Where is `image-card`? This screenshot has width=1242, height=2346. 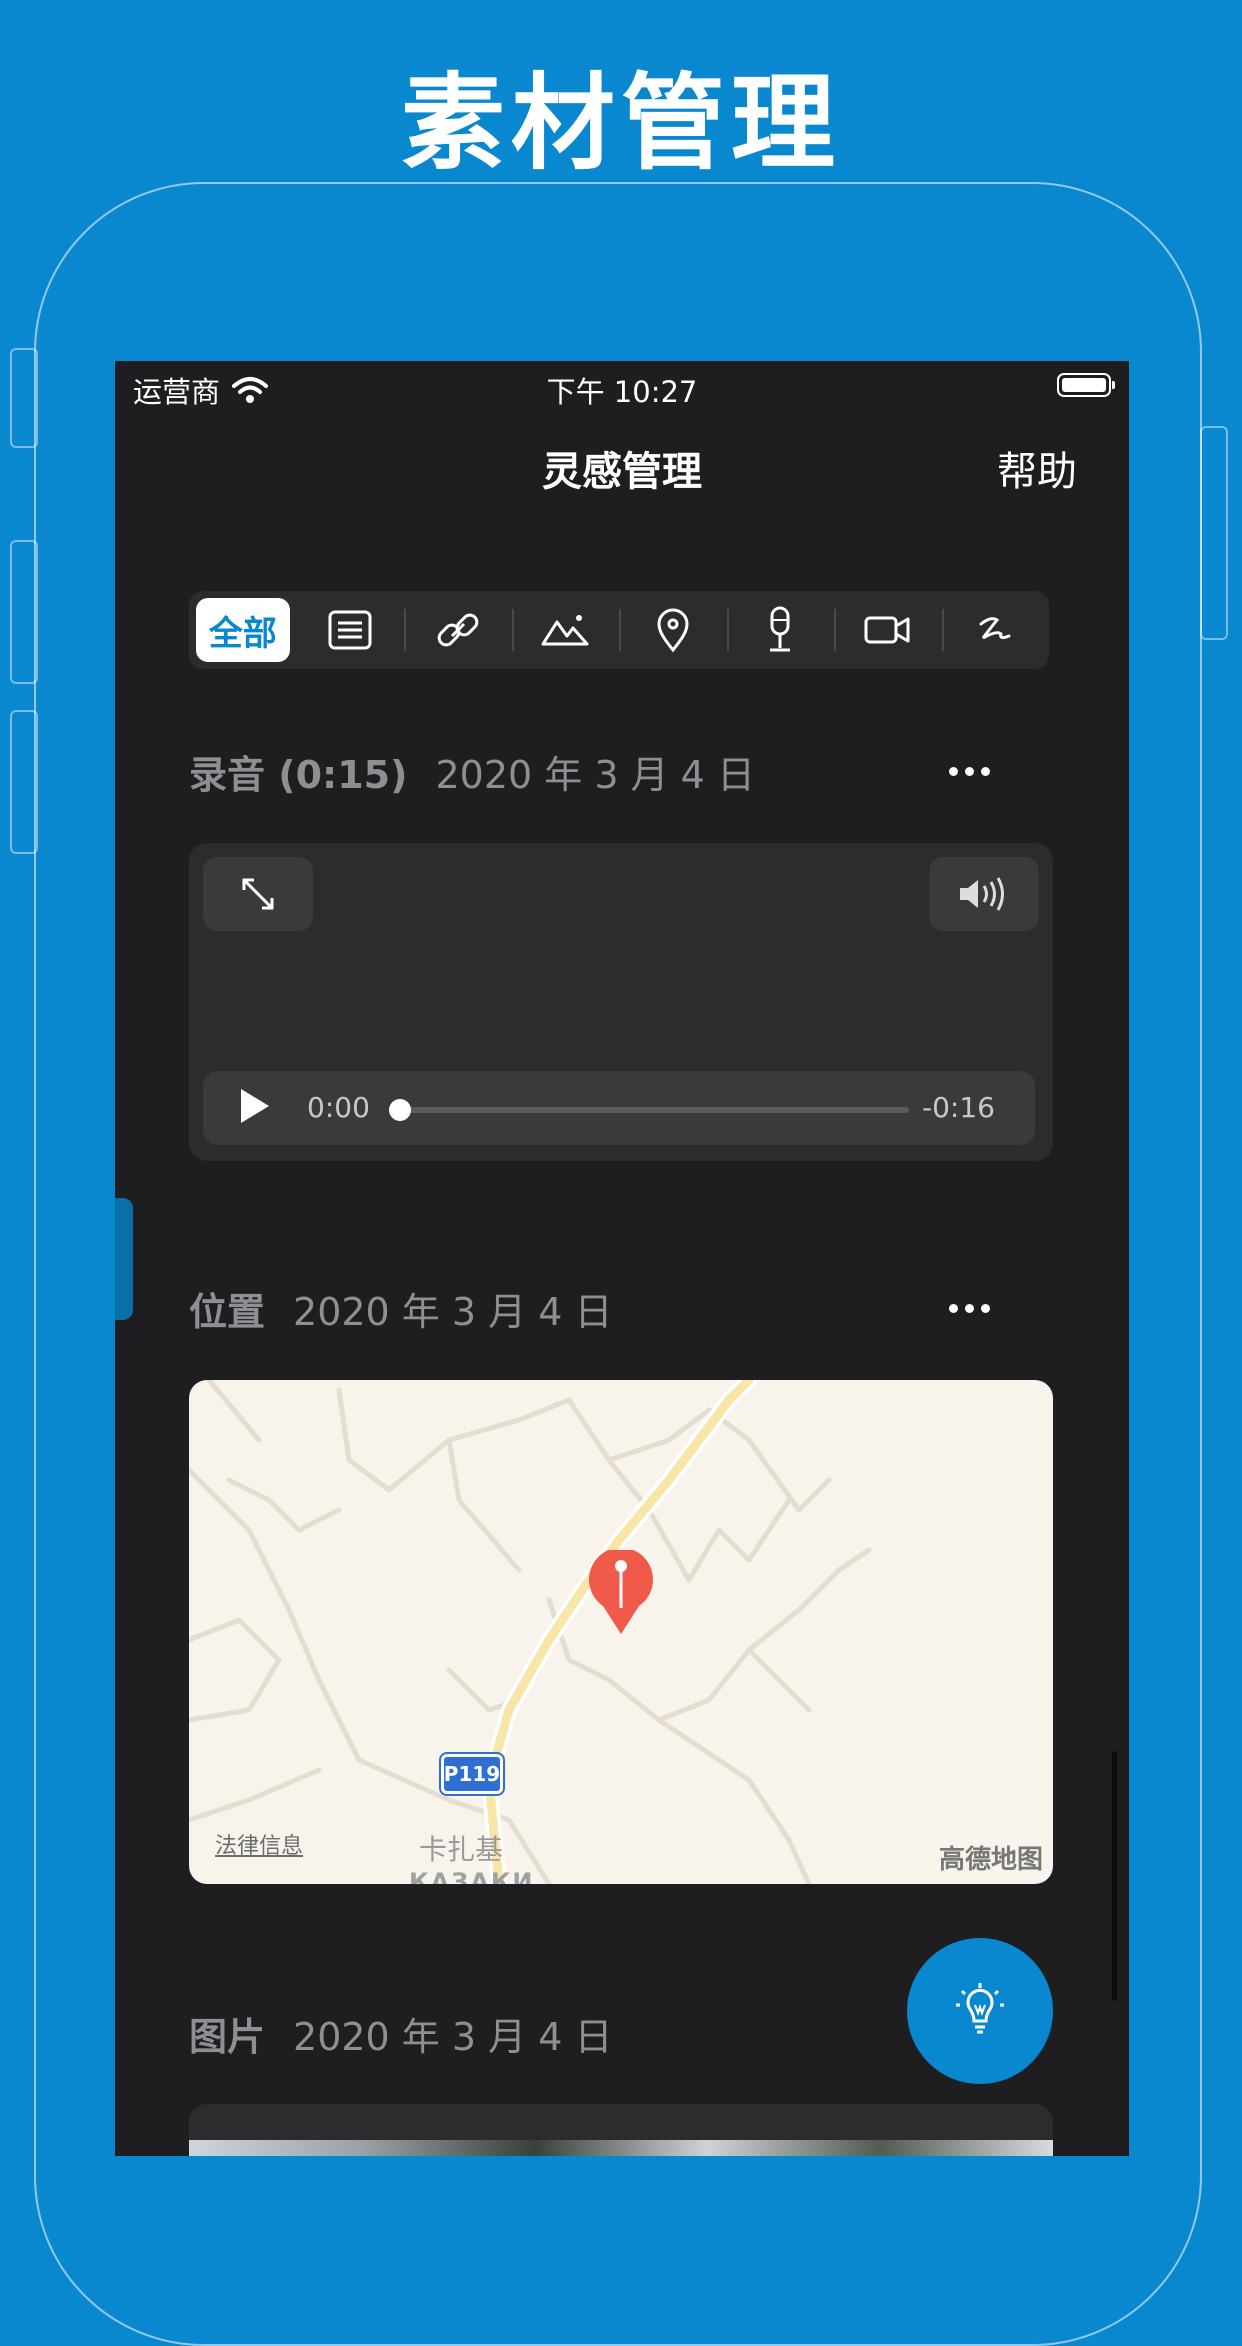 image-card is located at coordinates (621, 2130).